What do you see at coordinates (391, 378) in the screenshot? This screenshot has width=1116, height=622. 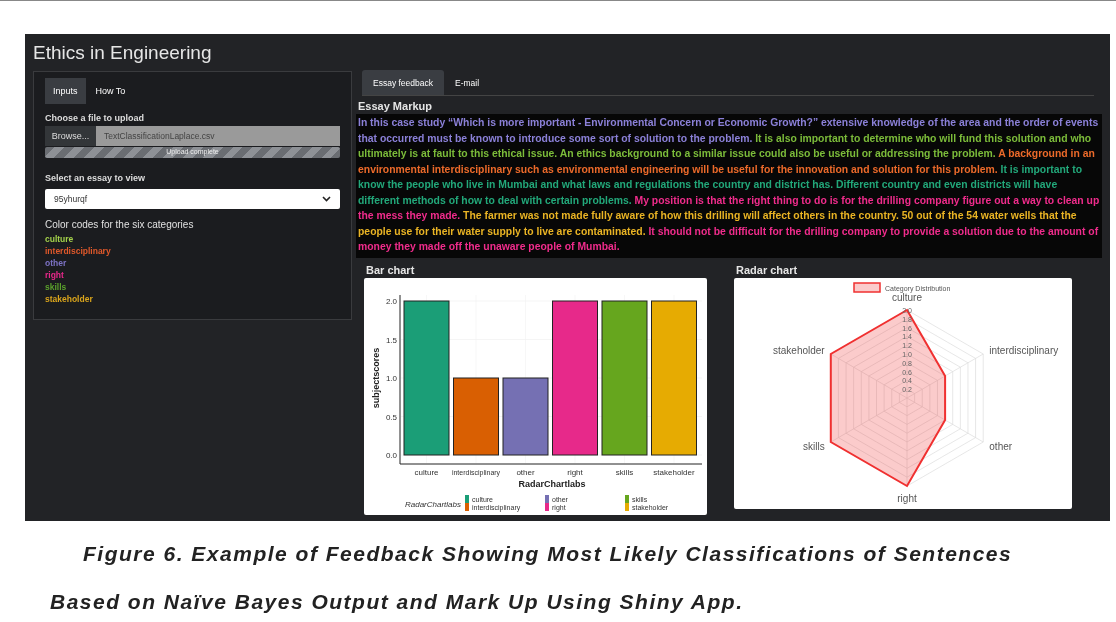 I see `tick-label: 1.0` at bounding box center [391, 378].